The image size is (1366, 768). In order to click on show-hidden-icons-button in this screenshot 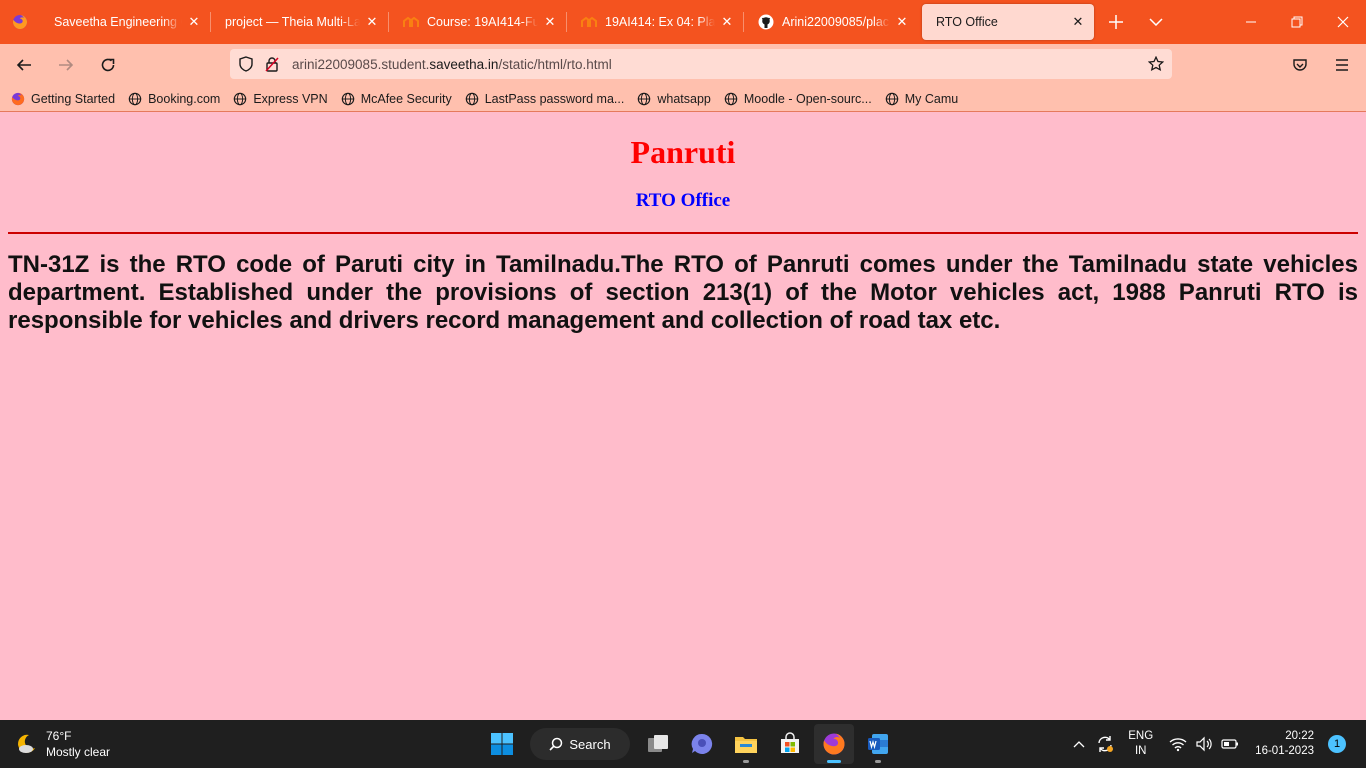, I will do `click(1079, 744)`.